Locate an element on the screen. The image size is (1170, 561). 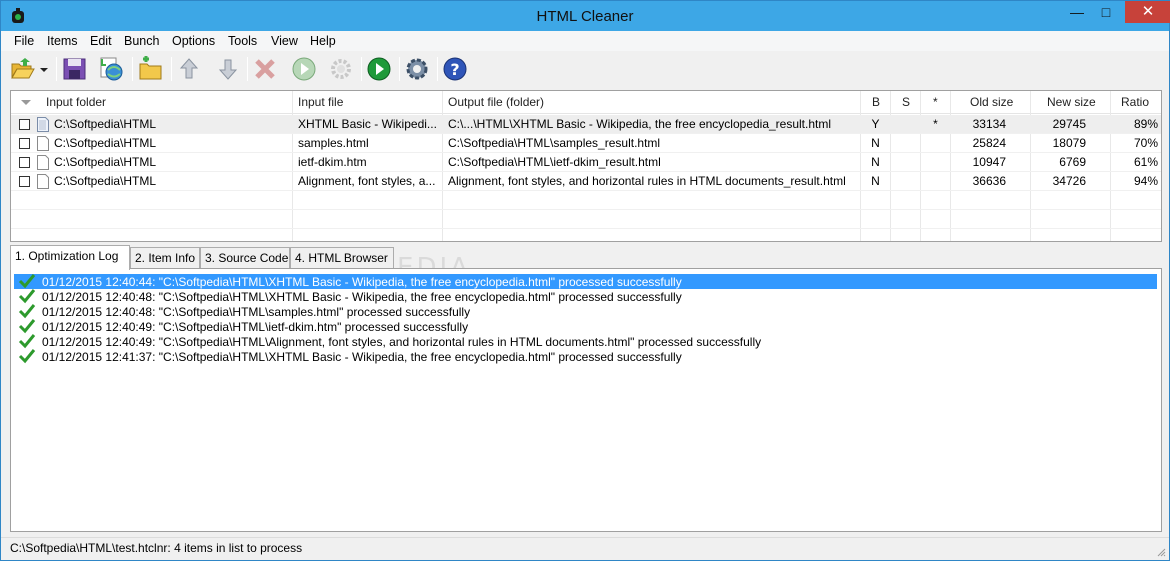
minimize-button: — is located at coordinates (1077, 12).